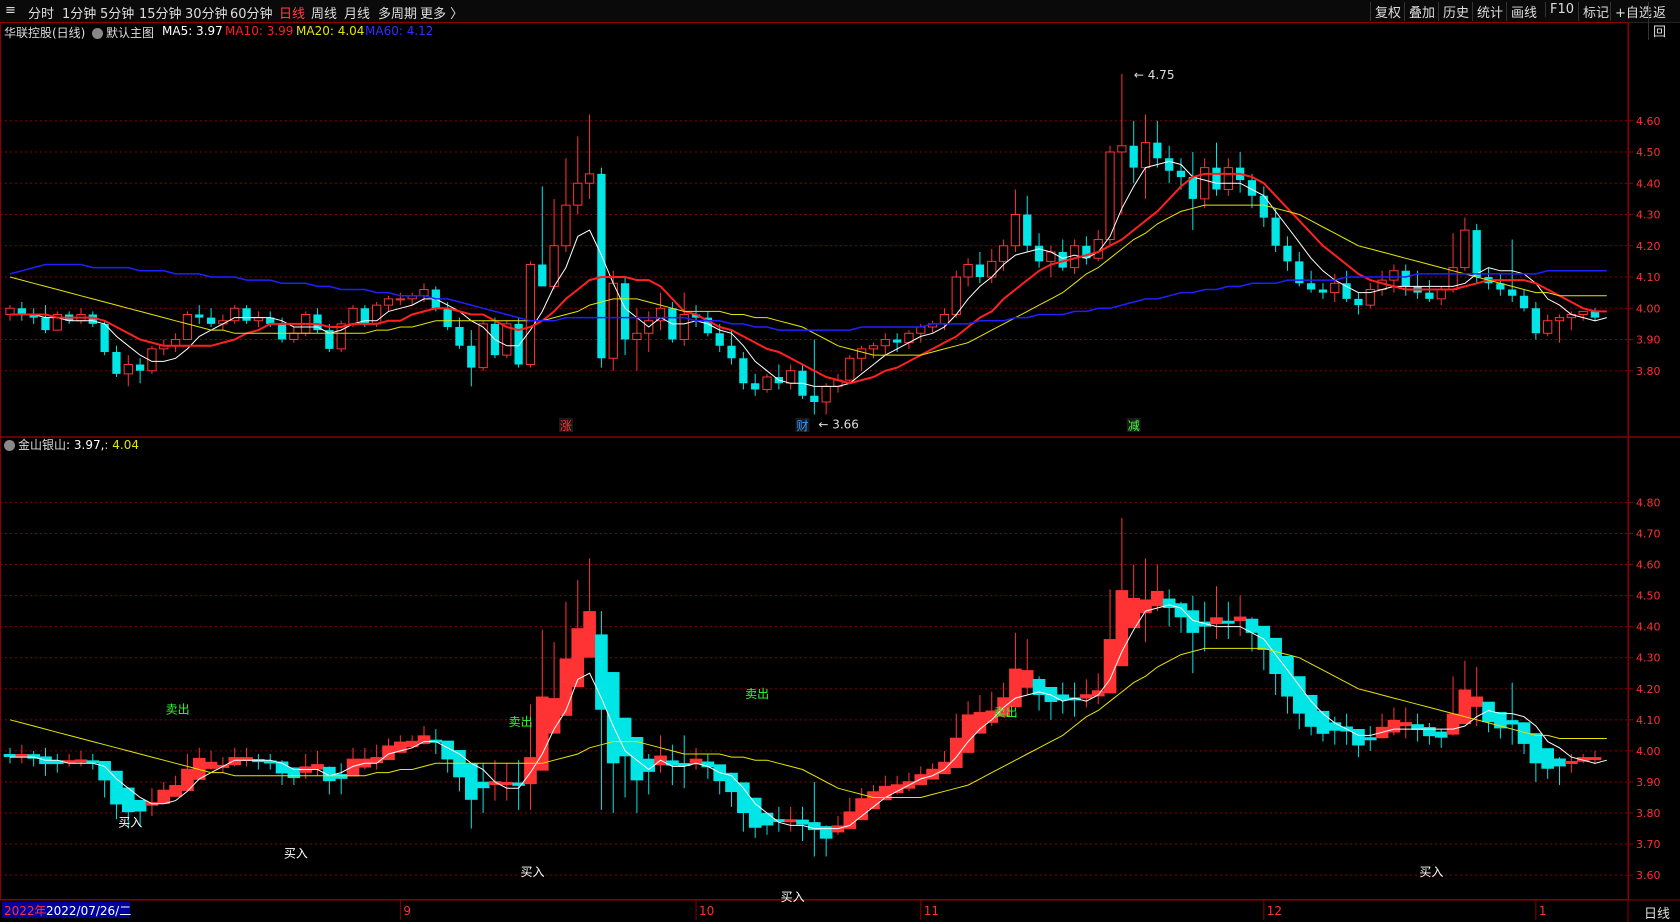  I want to click on month-label: 11, so click(931, 911).